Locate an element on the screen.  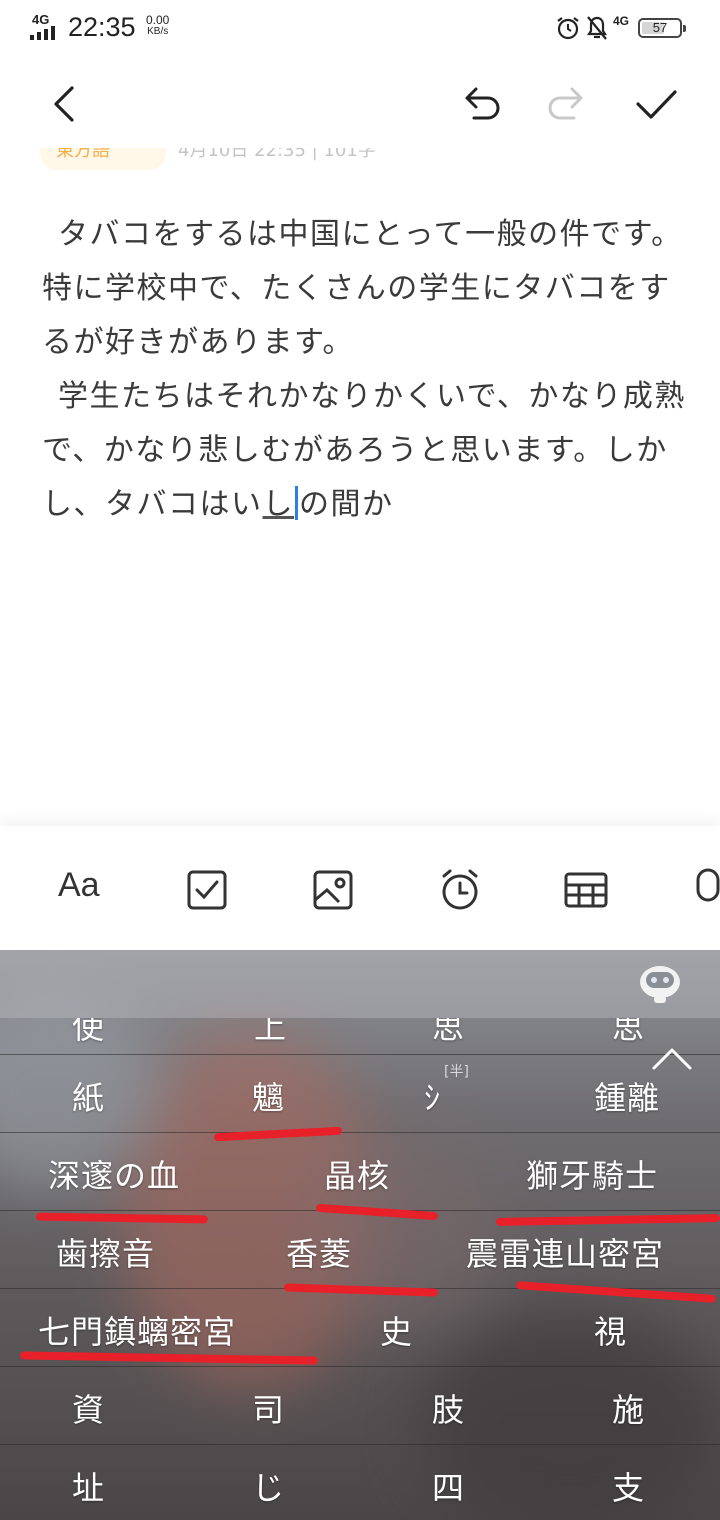
signal-icon is located at coordinates (42, 33).